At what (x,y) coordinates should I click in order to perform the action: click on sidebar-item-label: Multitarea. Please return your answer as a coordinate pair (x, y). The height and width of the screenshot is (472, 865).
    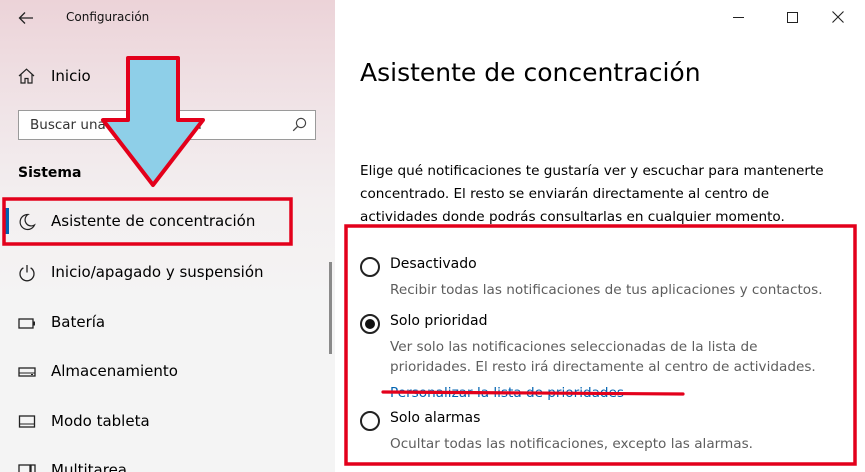
    Looking at the image, I should click on (89, 466).